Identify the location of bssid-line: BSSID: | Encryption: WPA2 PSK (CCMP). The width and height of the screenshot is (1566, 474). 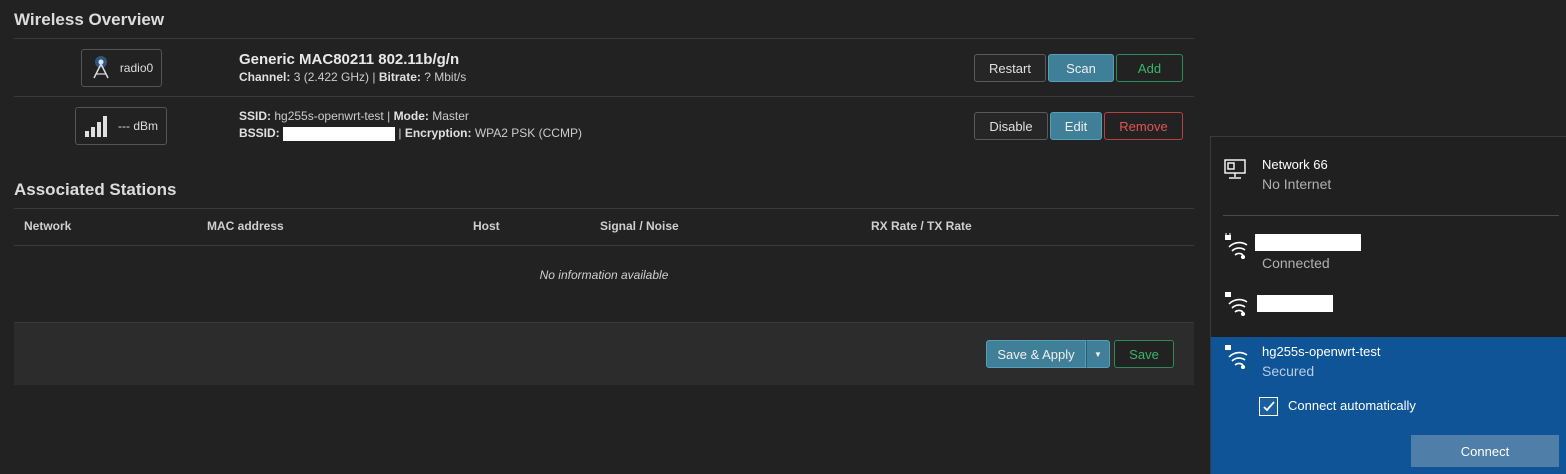
(410, 133).